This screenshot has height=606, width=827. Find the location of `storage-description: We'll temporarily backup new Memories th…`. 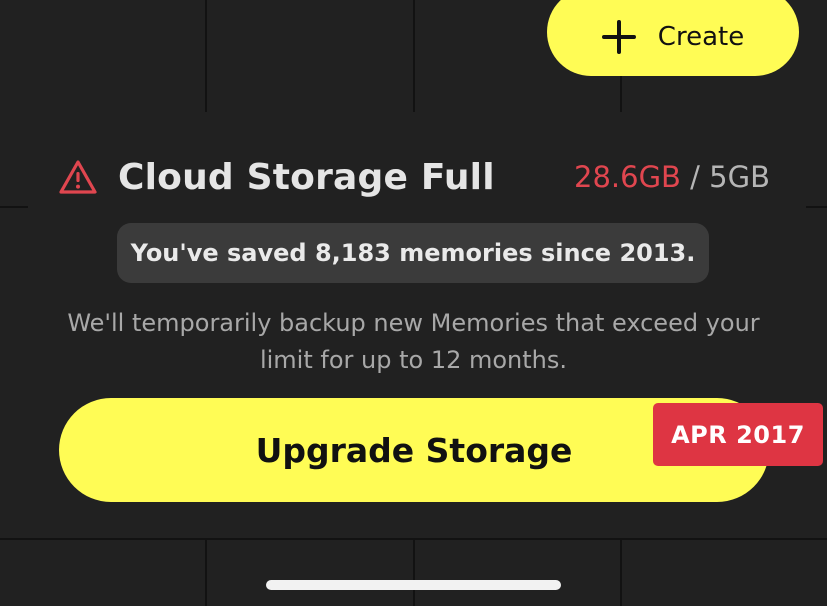

storage-description: We'll temporarily backup new Memories th… is located at coordinates (413, 341).